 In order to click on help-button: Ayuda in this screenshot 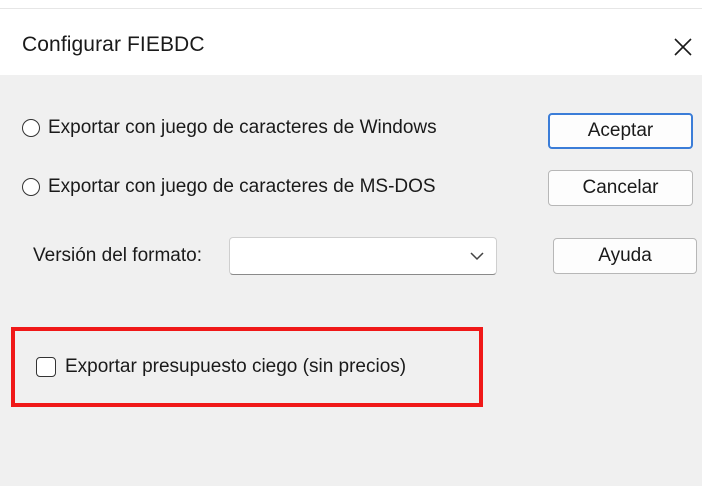, I will do `click(625, 256)`.